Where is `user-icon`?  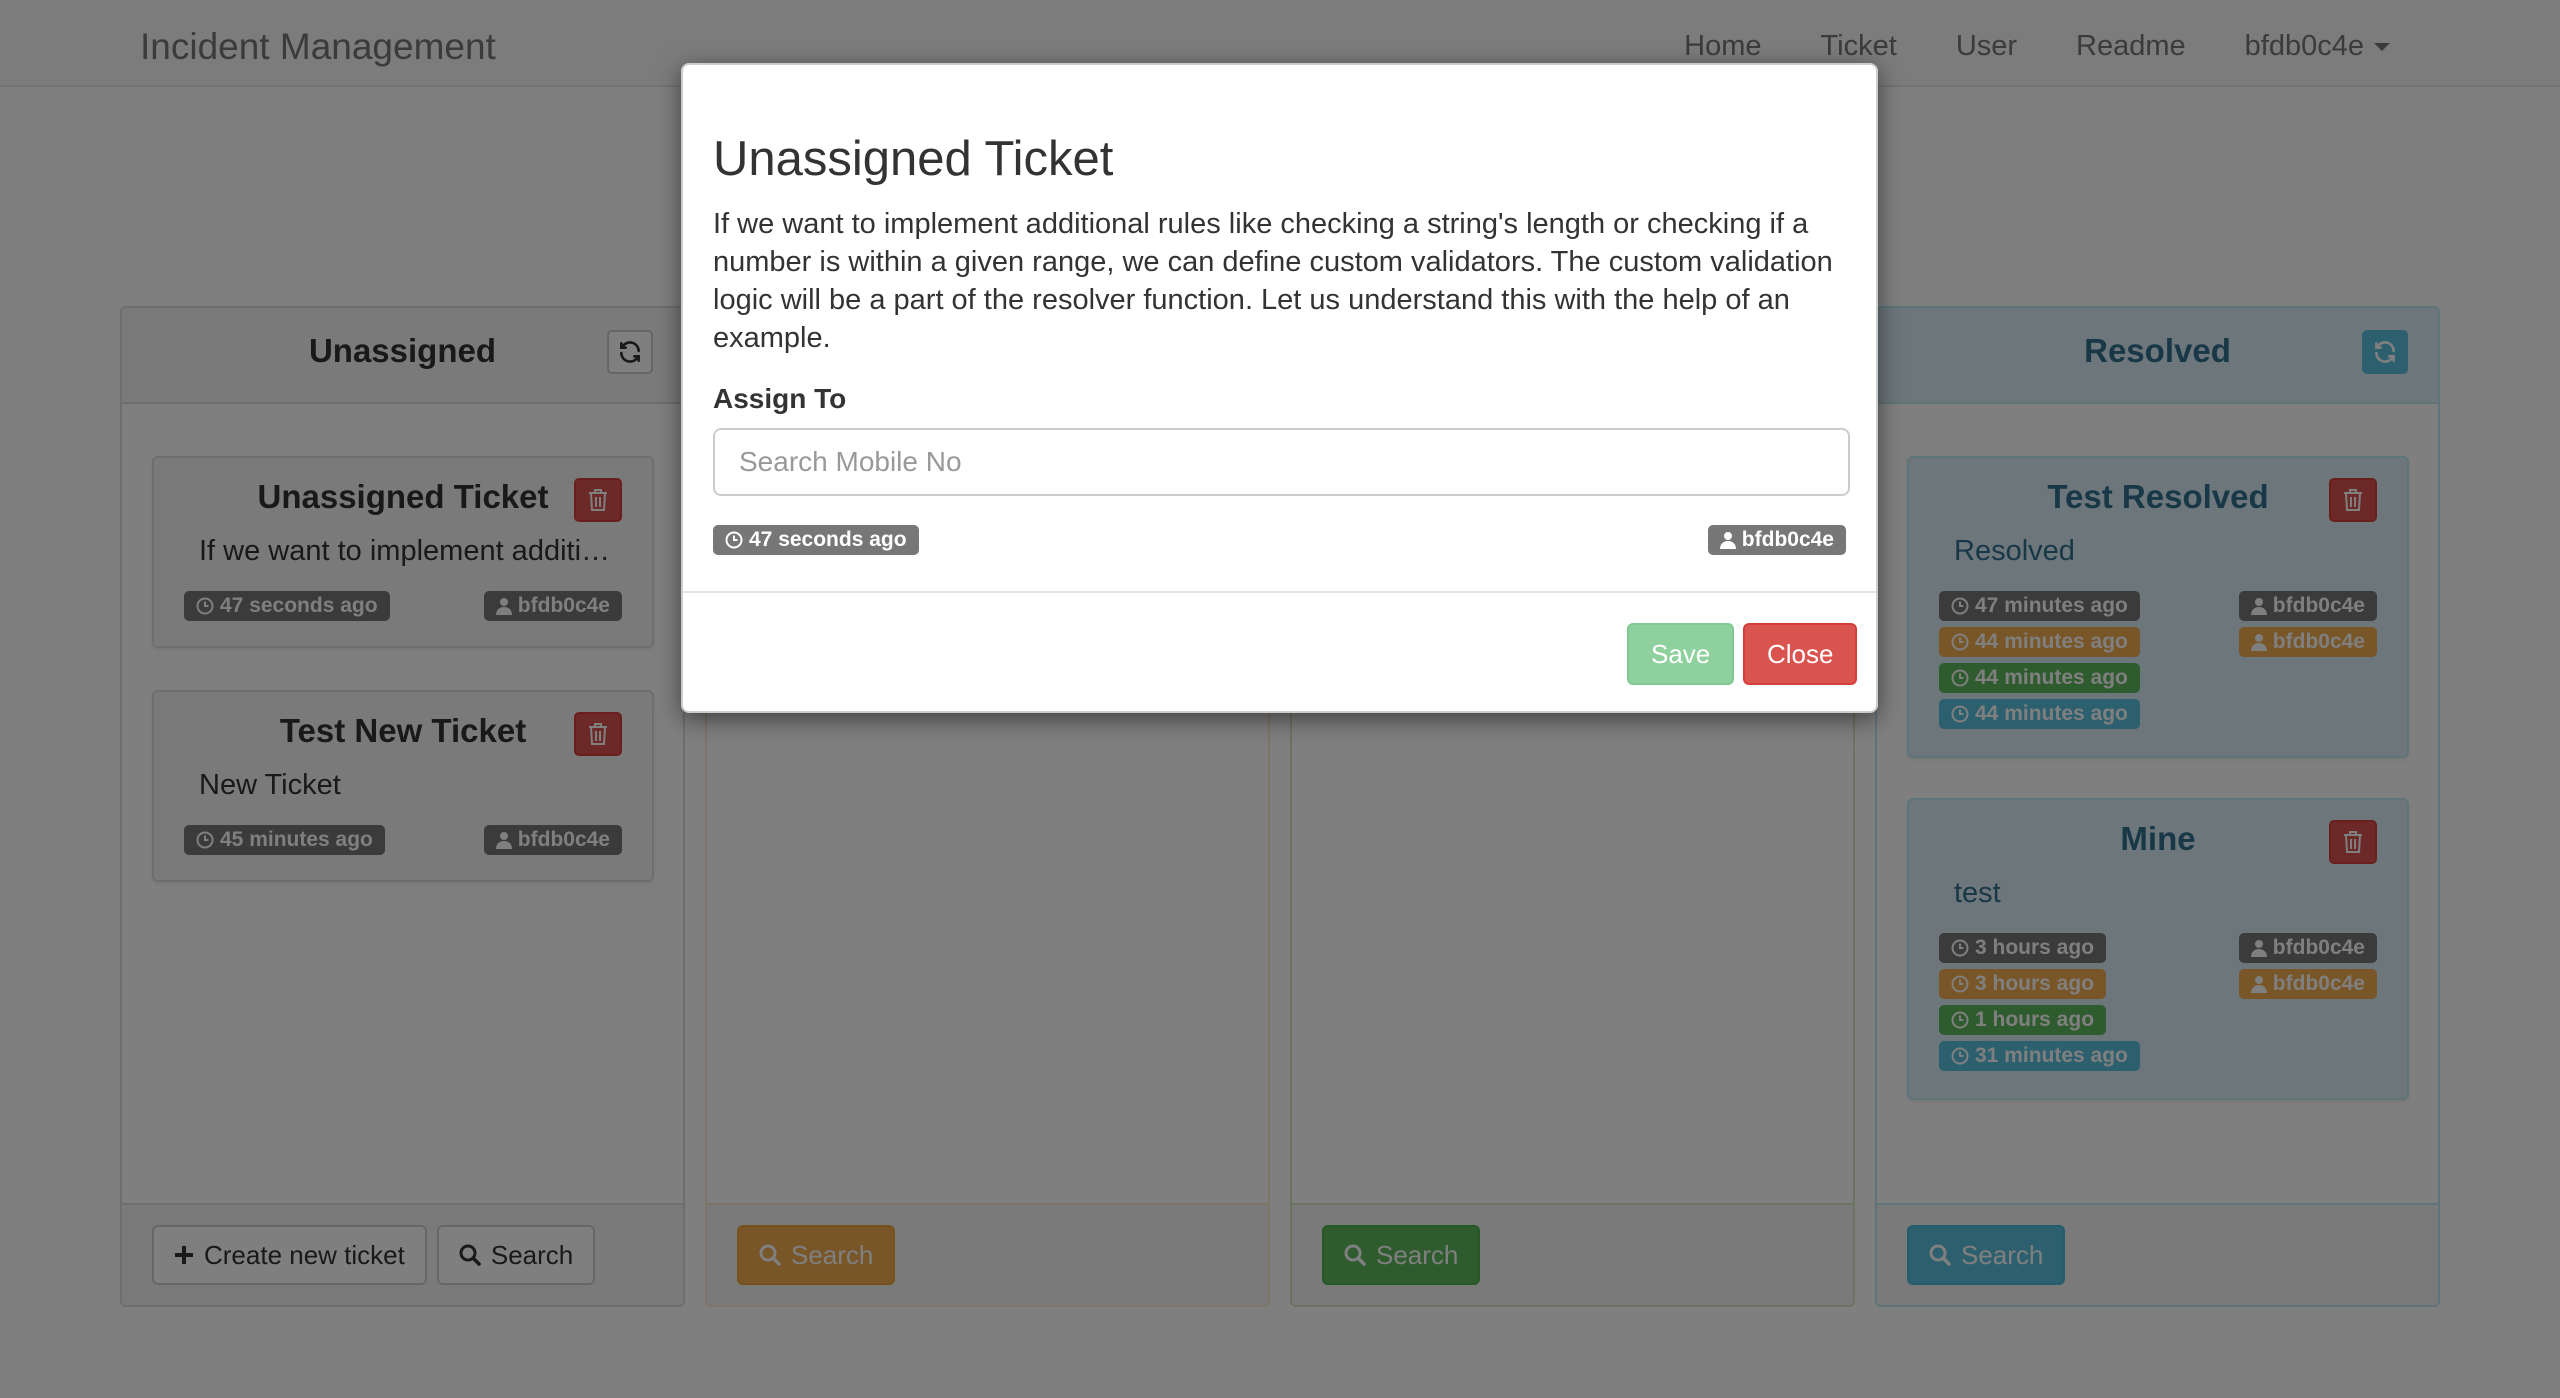
user-icon is located at coordinates (1727, 540).